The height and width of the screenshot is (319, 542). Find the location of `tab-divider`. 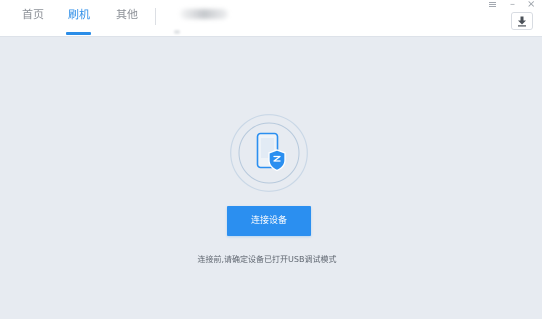

tab-divider is located at coordinates (155, 16).